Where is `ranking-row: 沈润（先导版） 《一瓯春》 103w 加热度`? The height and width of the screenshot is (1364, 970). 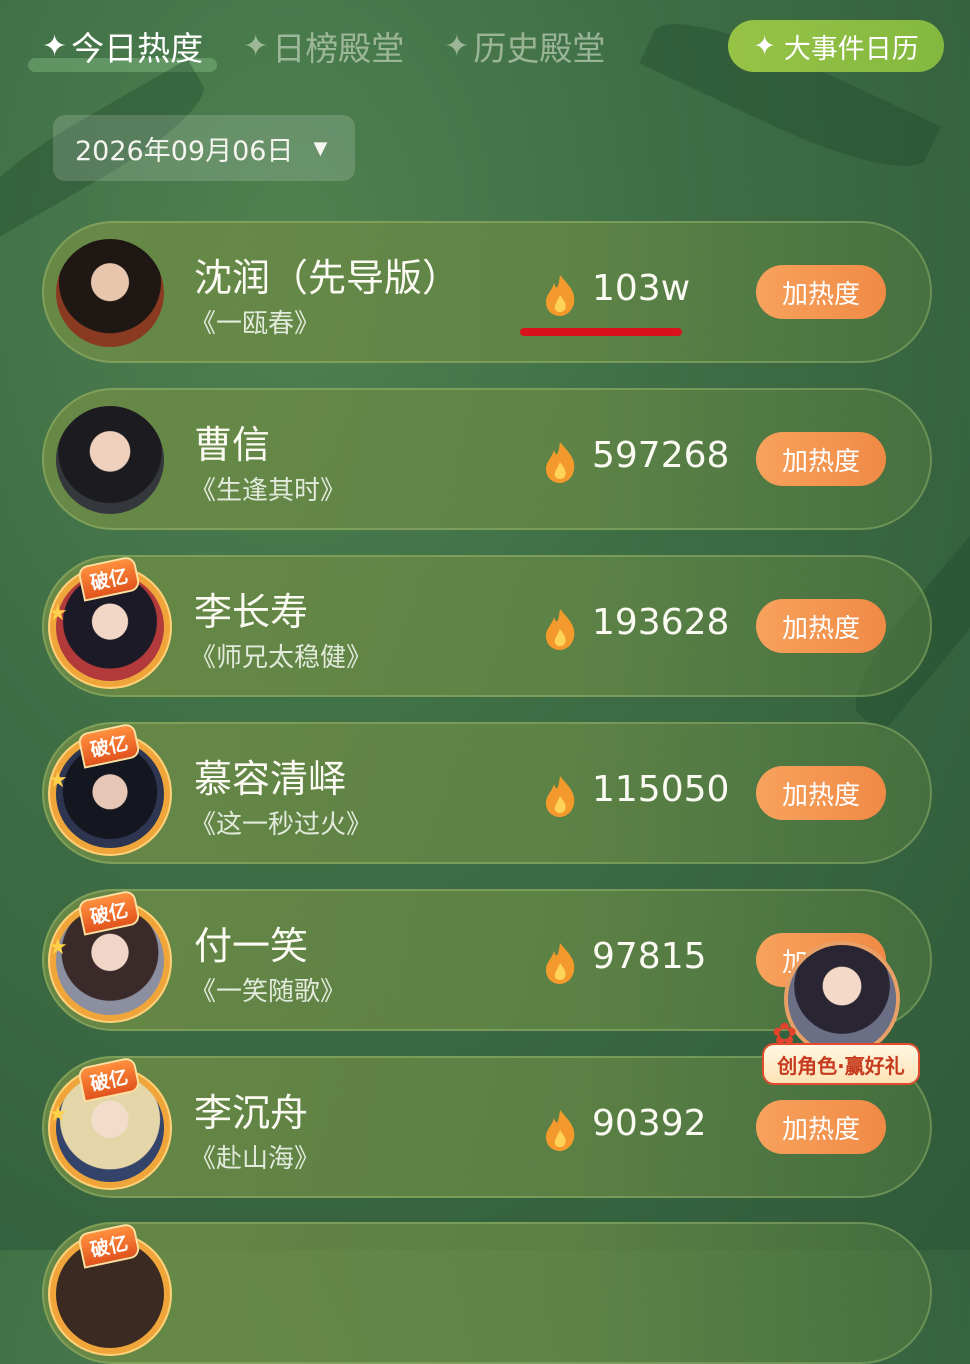 ranking-row: 沈润（先导版） 《一瓯春》 103w 加热度 is located at coordinates (487, 292).